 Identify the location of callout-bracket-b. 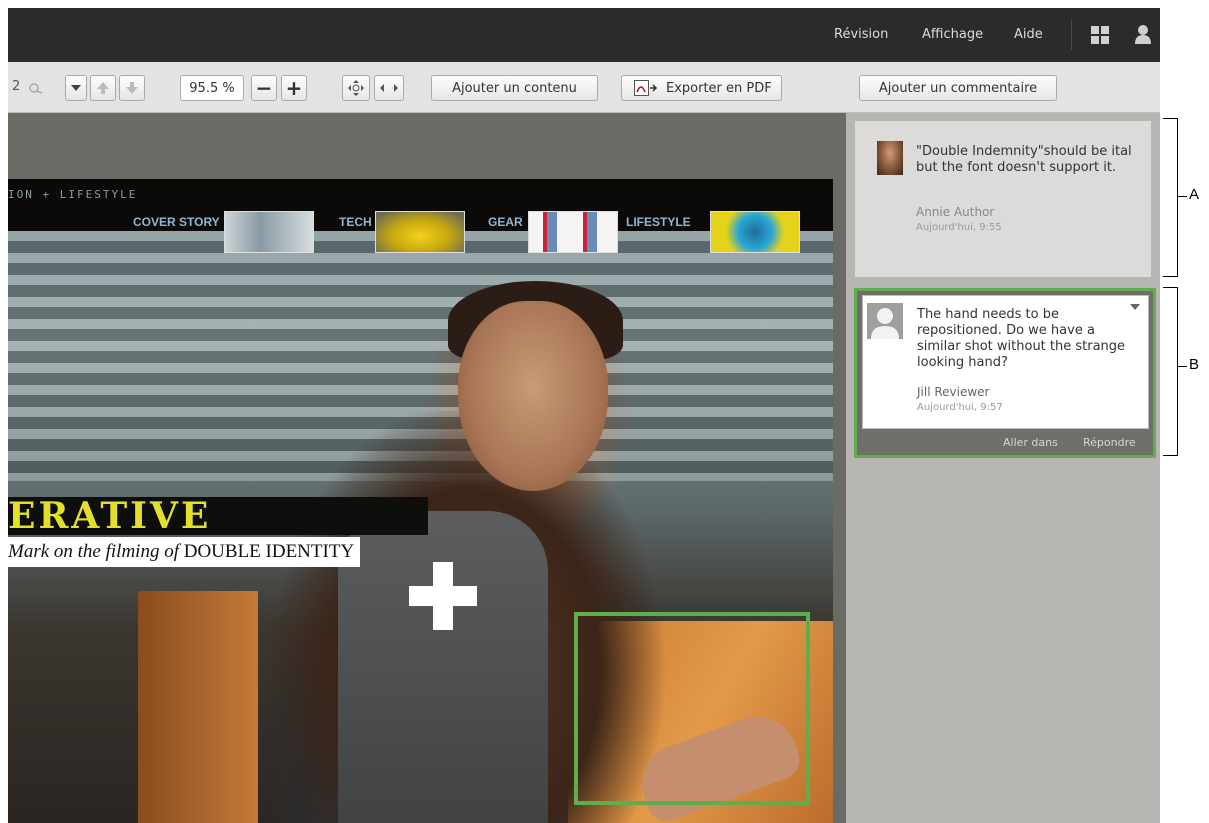
(1170, 371).